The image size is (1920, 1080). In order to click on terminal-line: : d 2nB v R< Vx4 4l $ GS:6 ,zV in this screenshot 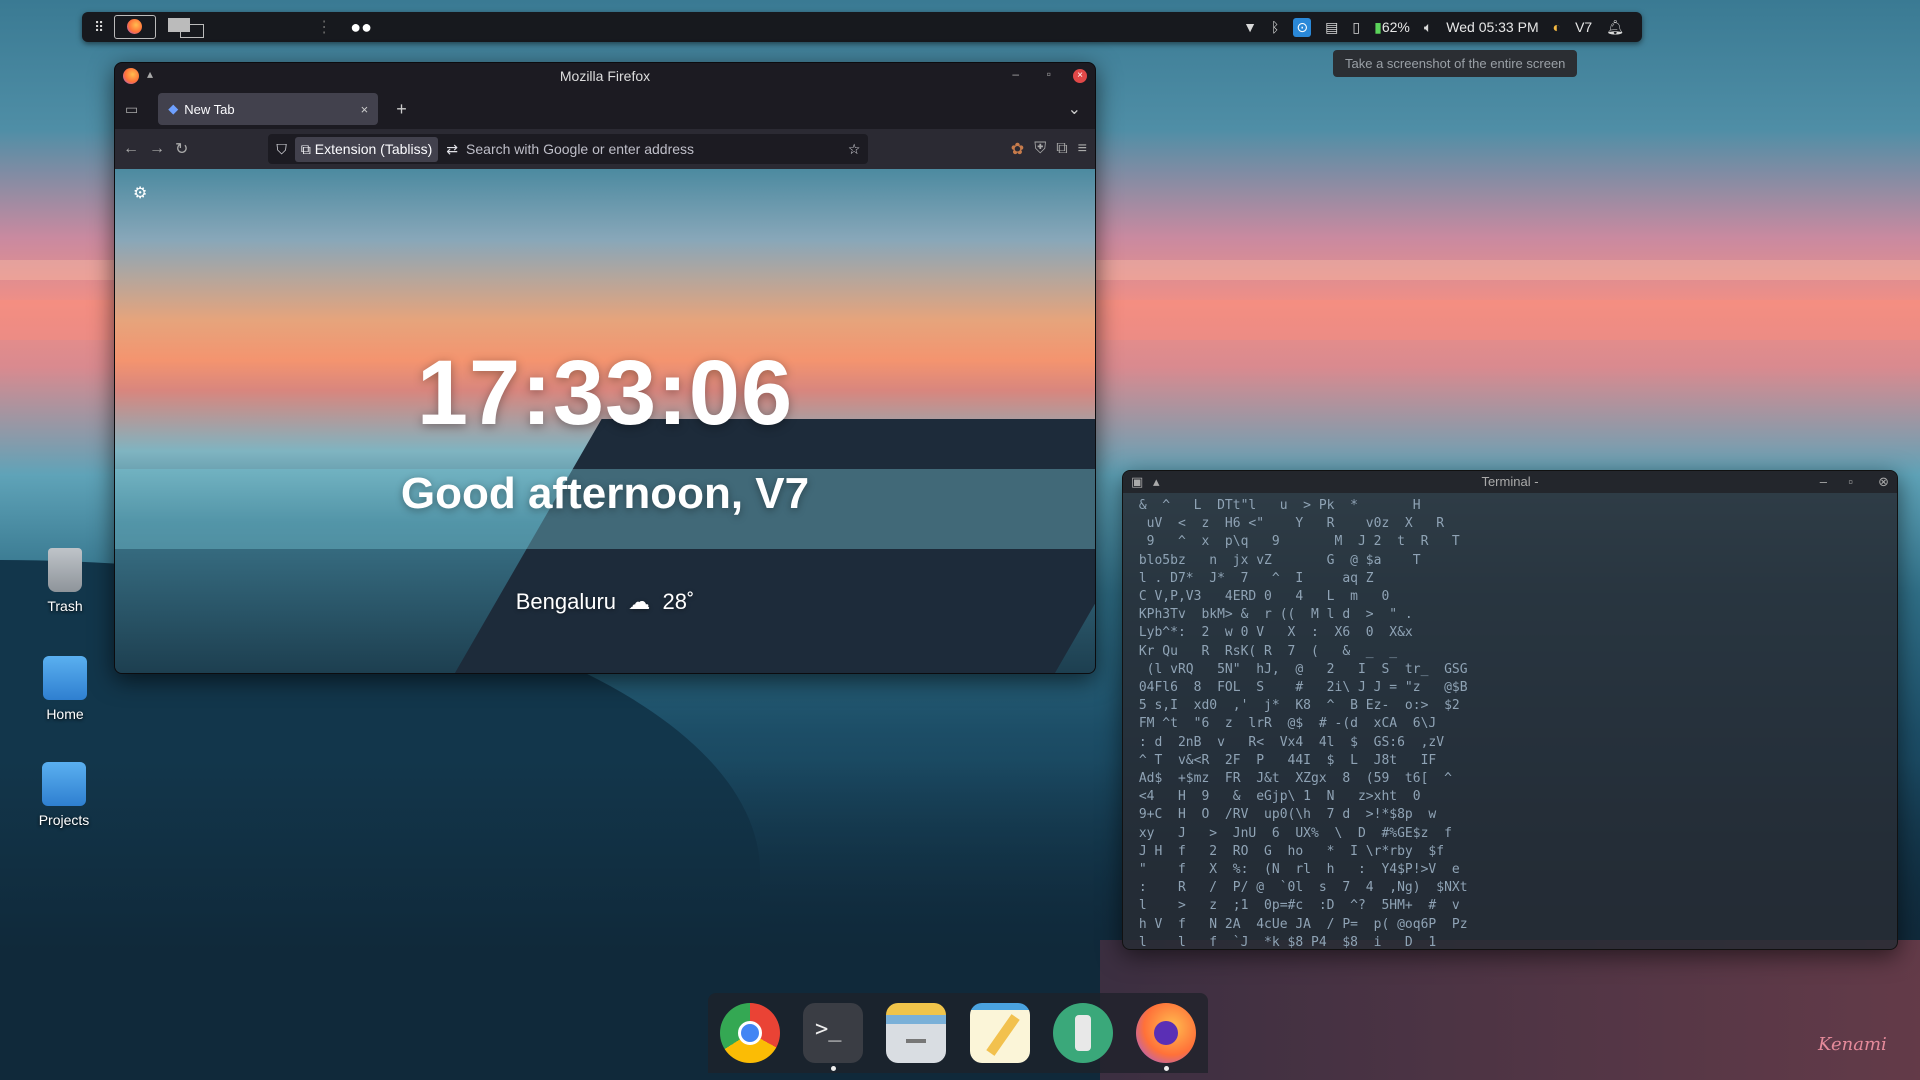, I will do `click(1288, 742)`.